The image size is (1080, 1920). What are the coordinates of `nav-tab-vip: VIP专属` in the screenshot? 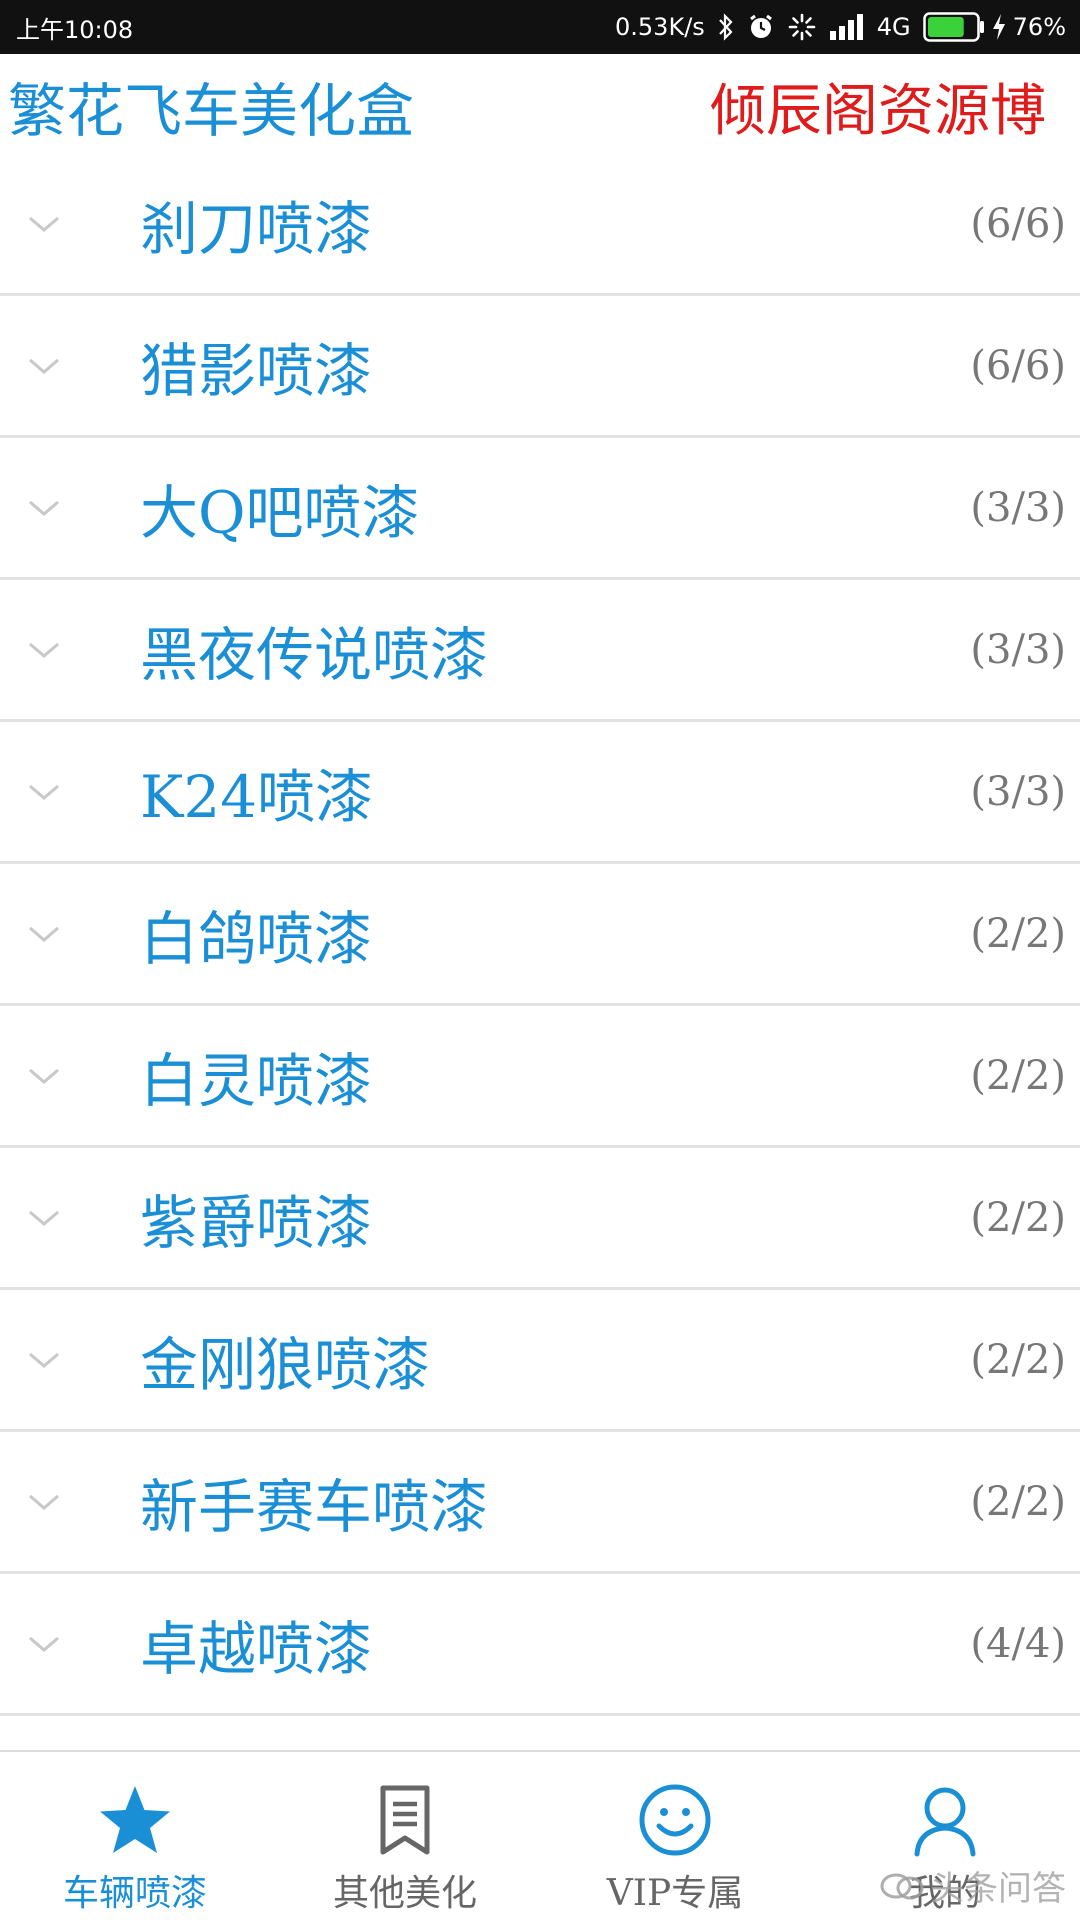 It's located at (675, 1836).